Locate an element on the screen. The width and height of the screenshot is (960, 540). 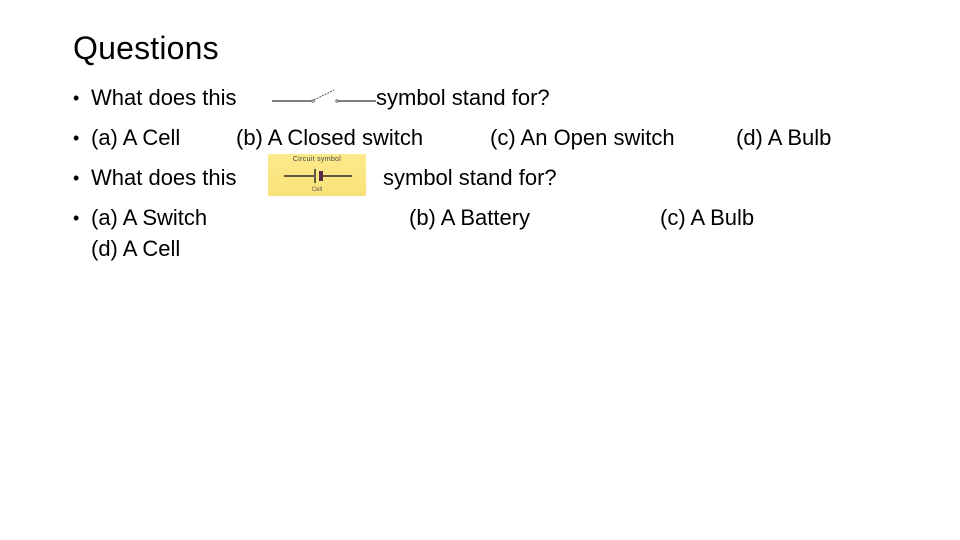
slide-title: Questions is located at coordinates (146, 48).